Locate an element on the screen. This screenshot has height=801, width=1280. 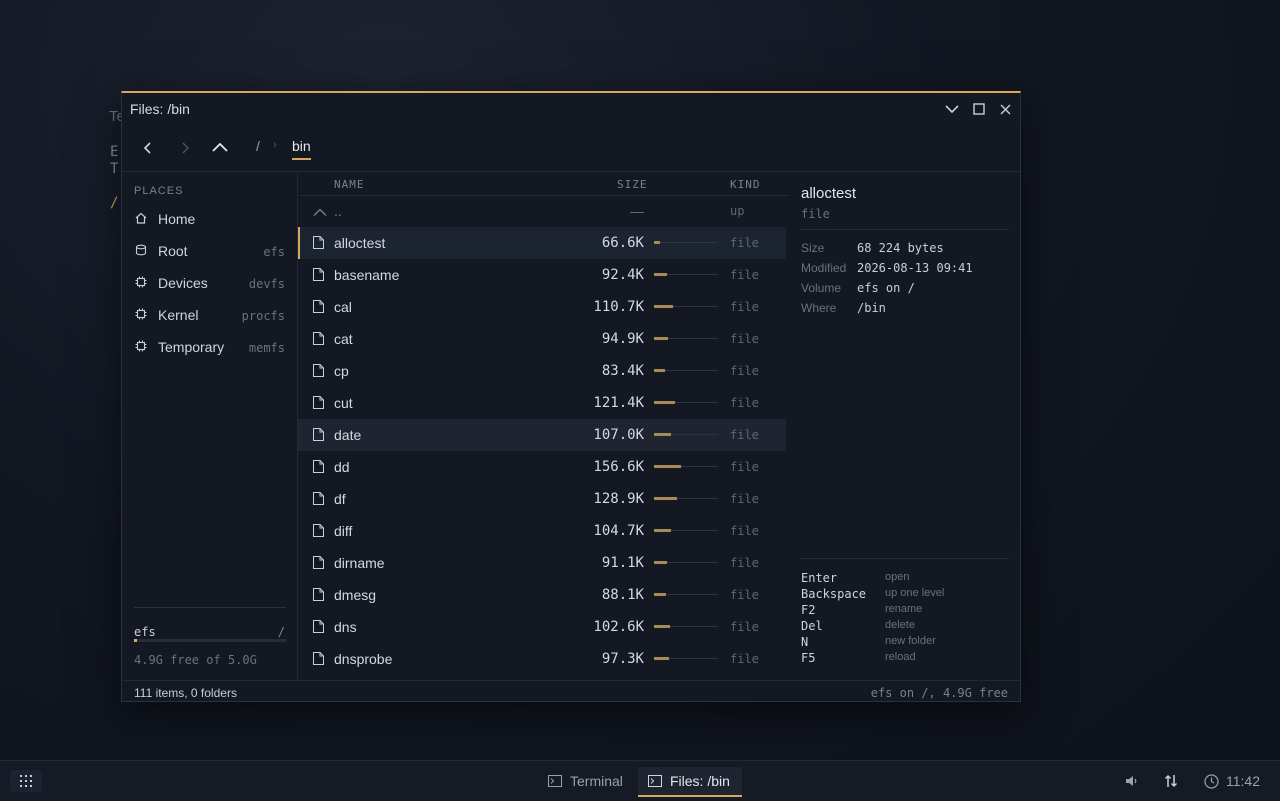
status-bar: 111 items, 0 folders efs on /, 4.9G free is located at coordinates (571, 691).